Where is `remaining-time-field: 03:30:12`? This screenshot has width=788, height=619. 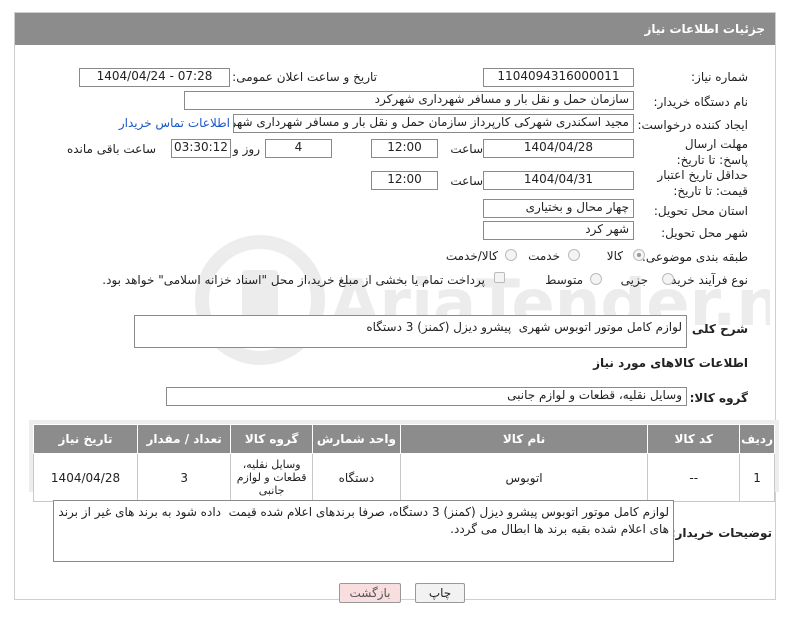
remaining-time-field: 03:30:12 is located at coordinates (201, 148).